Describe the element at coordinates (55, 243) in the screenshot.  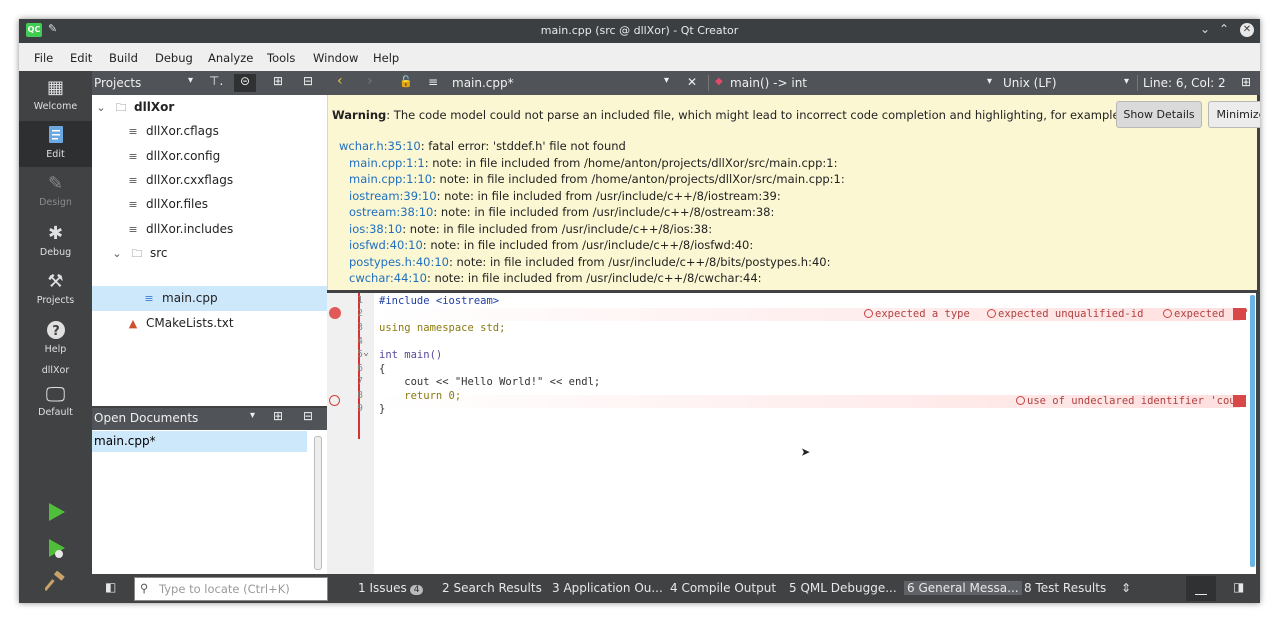
I see `mode-debug: ✱ Debug` at that location.